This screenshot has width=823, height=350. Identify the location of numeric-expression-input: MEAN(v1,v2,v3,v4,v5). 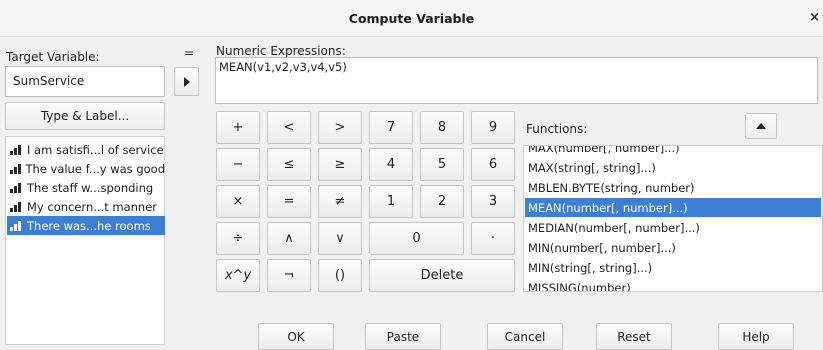
(516, 80).